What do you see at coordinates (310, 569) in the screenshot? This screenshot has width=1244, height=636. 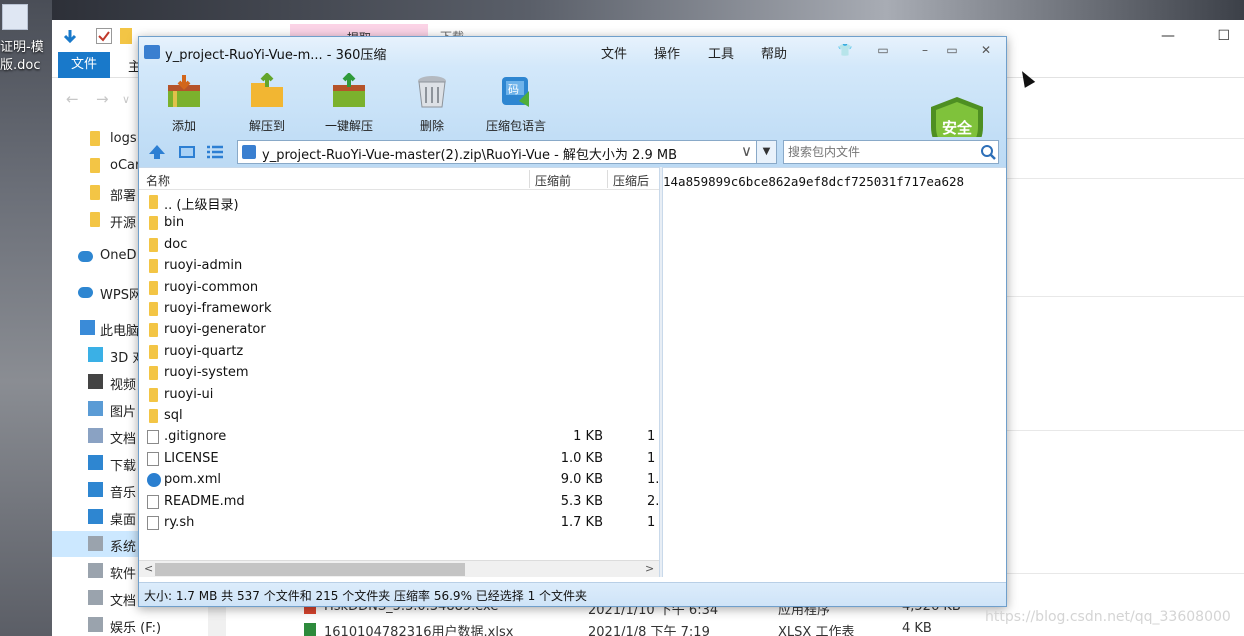 I see `scrollbar-thumb` at bounding box center [310, 569].